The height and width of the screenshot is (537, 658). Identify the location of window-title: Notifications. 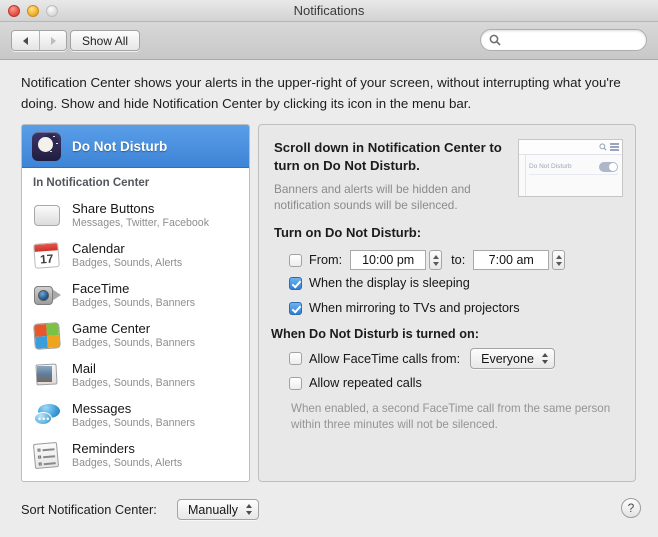
(329, 10).